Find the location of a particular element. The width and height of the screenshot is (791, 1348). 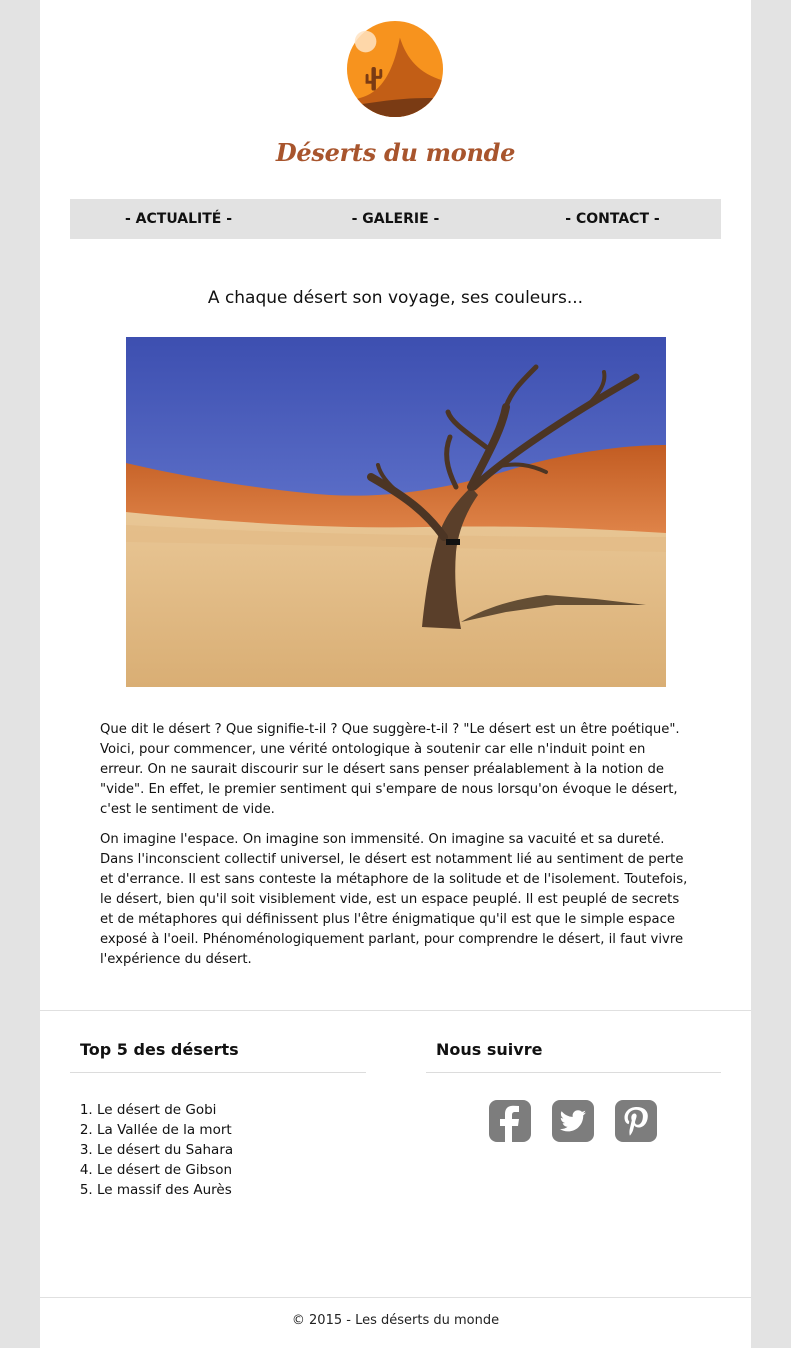

twitter-icon is located at coordinates (573, 1121).